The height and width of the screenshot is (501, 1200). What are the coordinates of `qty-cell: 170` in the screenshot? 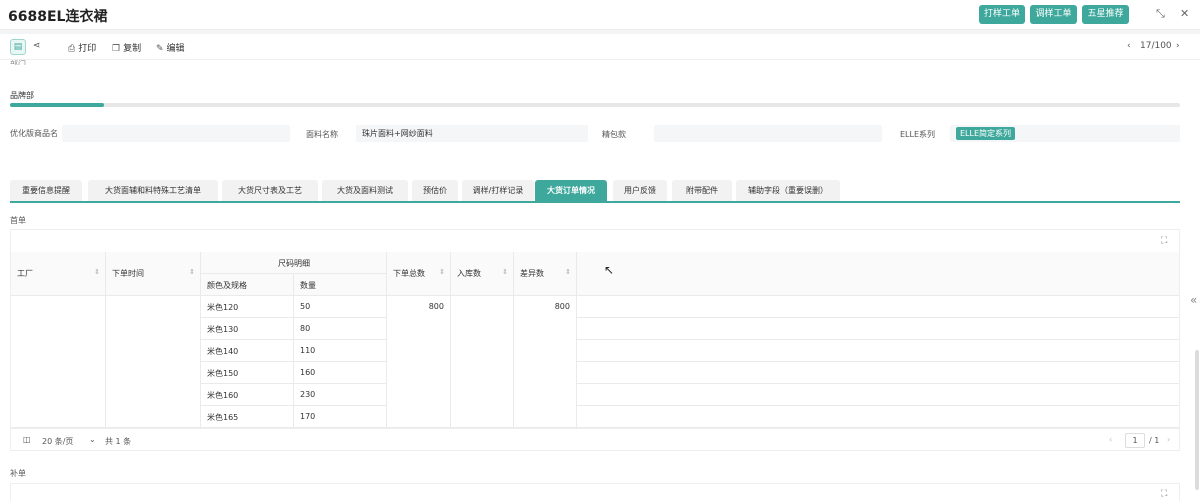 It's located at (340, 417).